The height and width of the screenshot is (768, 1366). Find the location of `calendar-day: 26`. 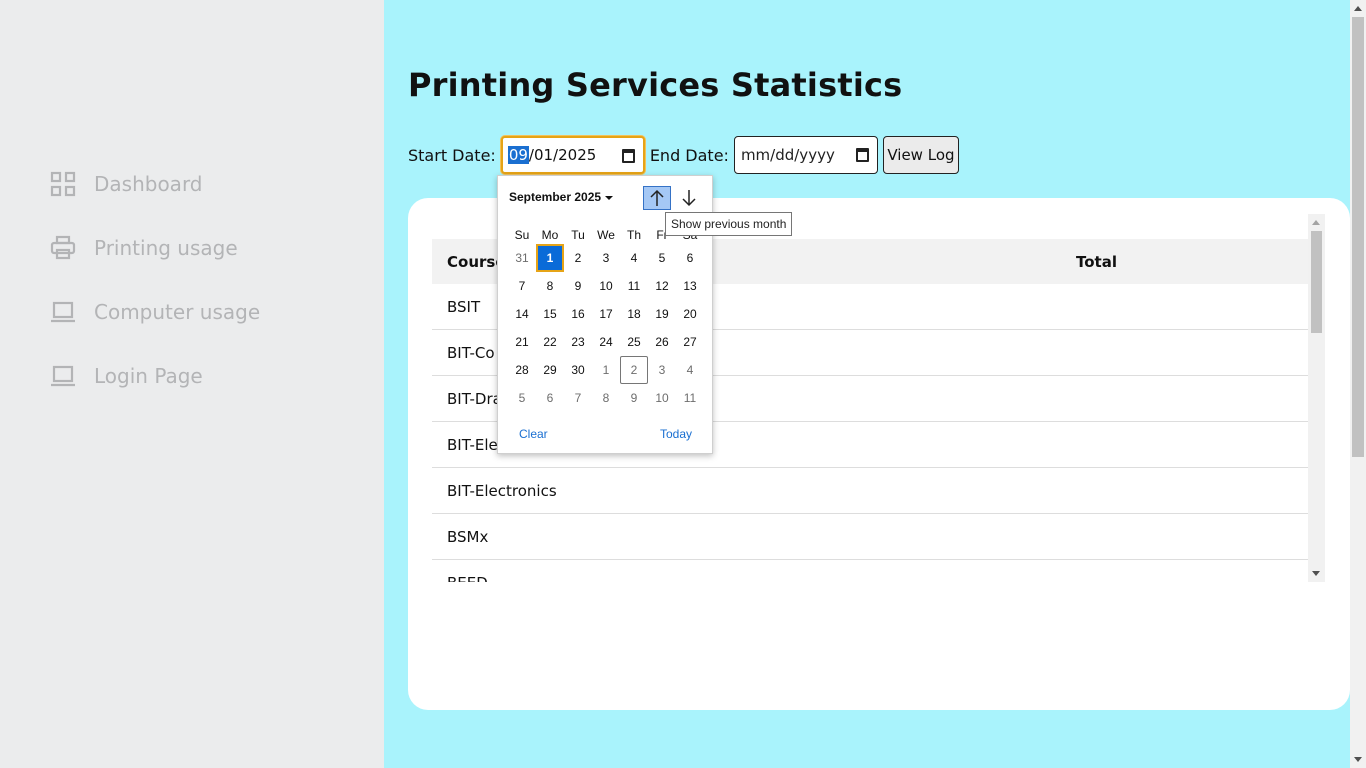

calendar-day: 26 is located at coordinates (662, 342).